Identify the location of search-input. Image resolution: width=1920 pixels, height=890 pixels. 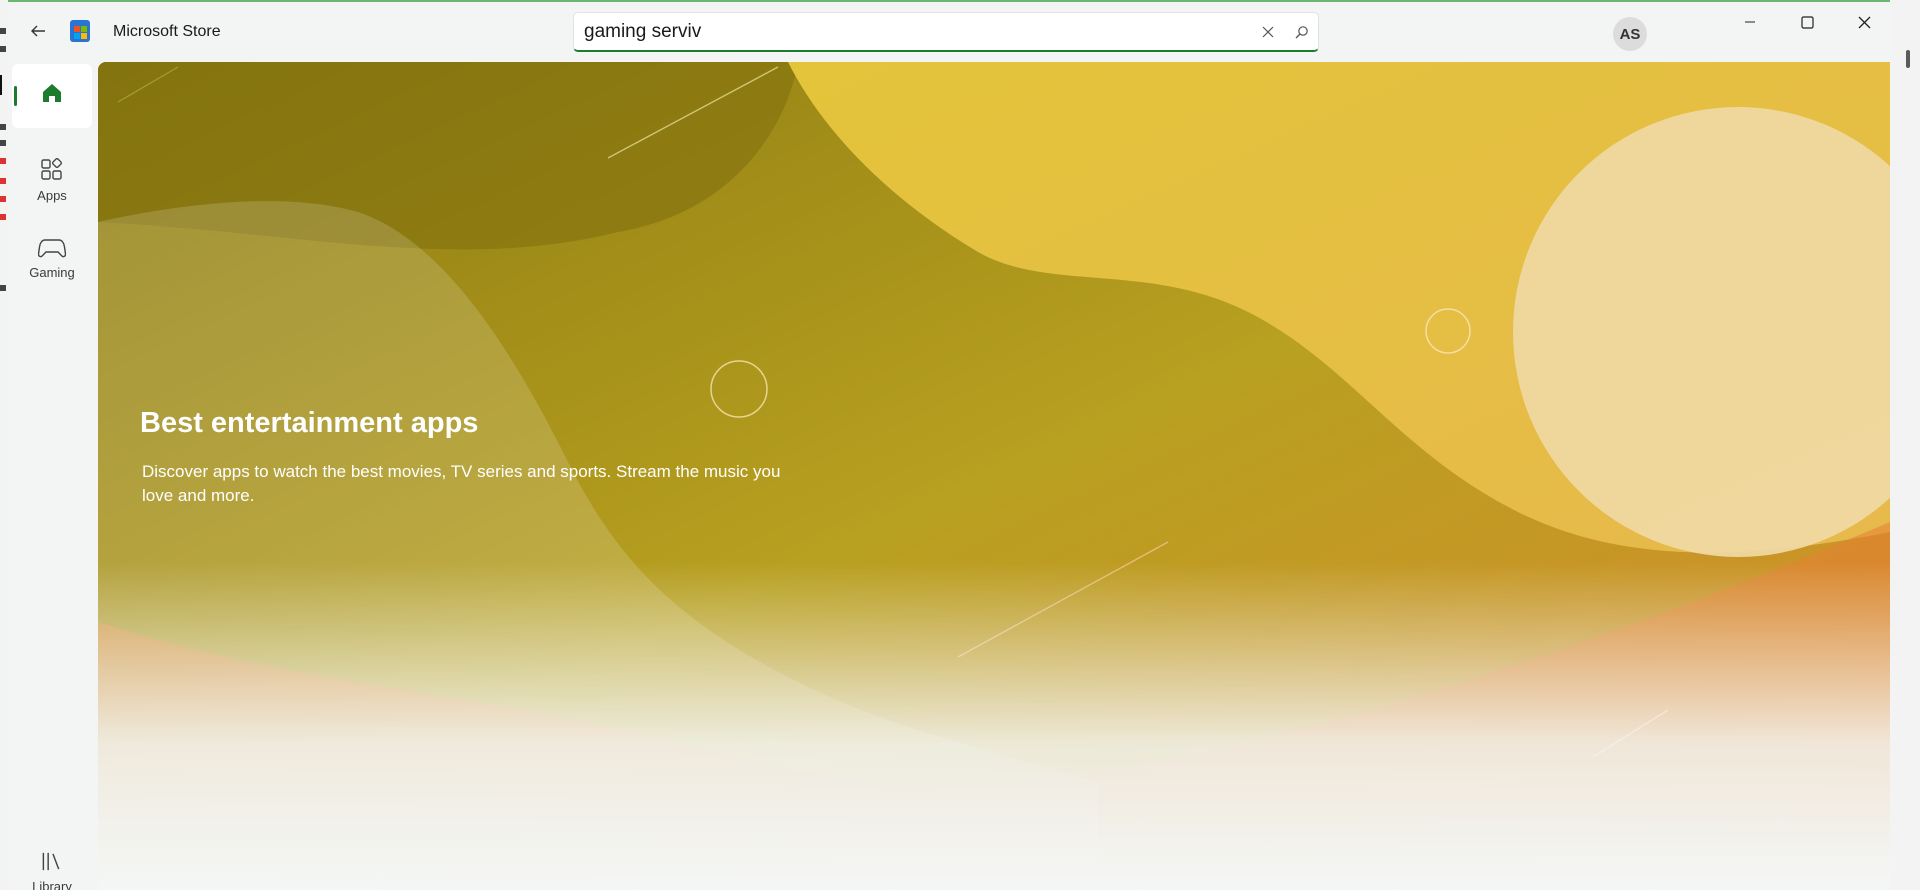
(904, 32).